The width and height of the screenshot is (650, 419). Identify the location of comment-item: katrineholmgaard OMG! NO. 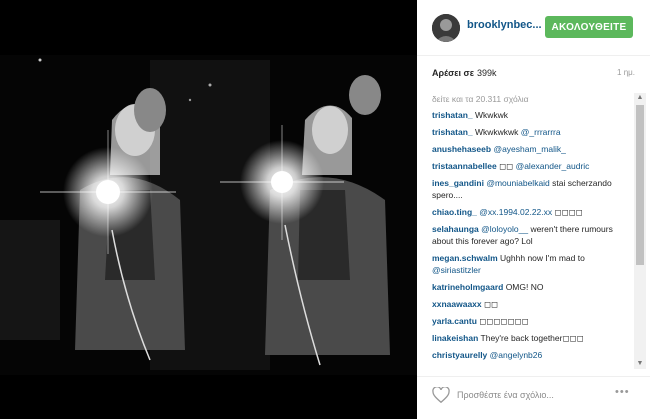
(532, 287).